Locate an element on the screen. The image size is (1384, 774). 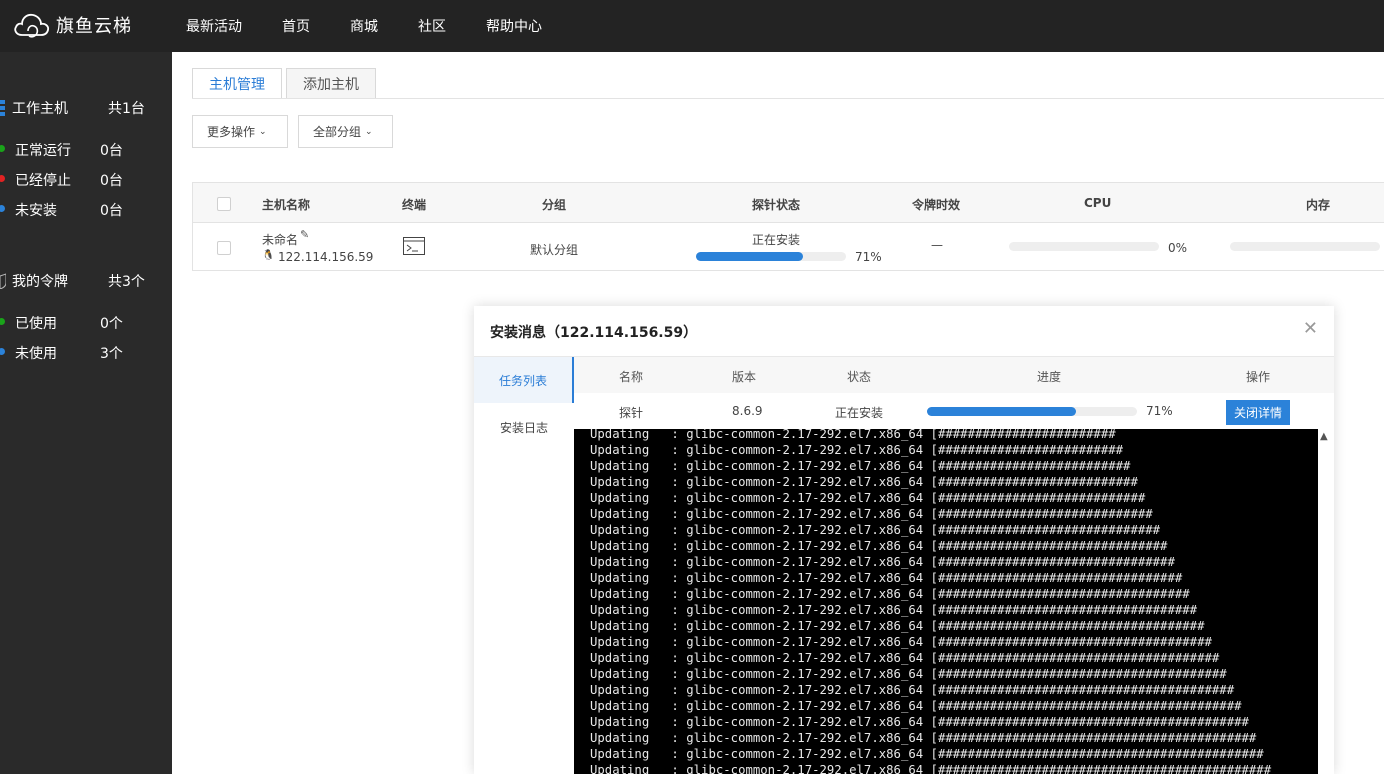
nav-item-home: 首页 is located at coordinates (296, 26).